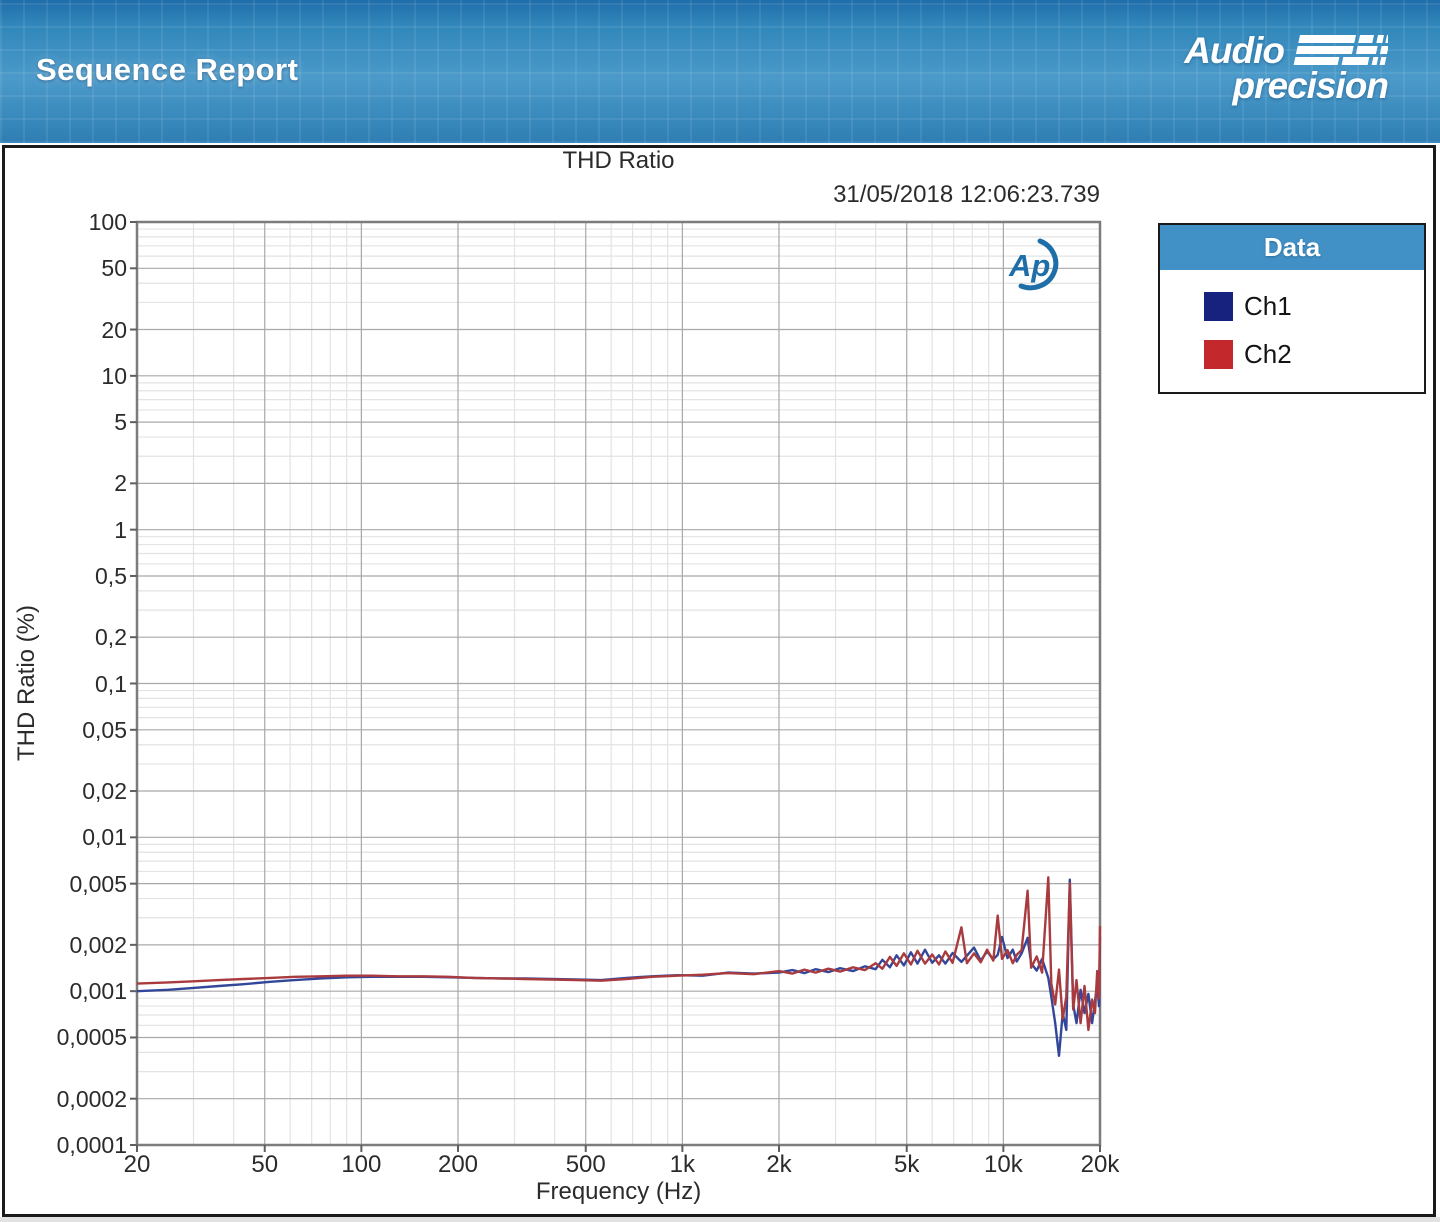 The height and width of the screenshot is (1222, 1440). I want to click on trace-ch1, so click(619, 967).